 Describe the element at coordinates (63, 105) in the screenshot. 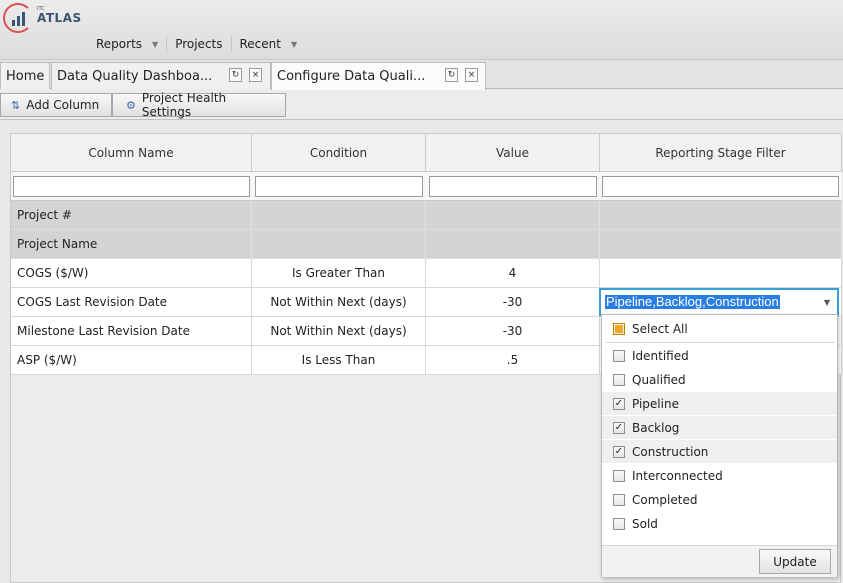

I see `add-column-label: Add Column` at that location.